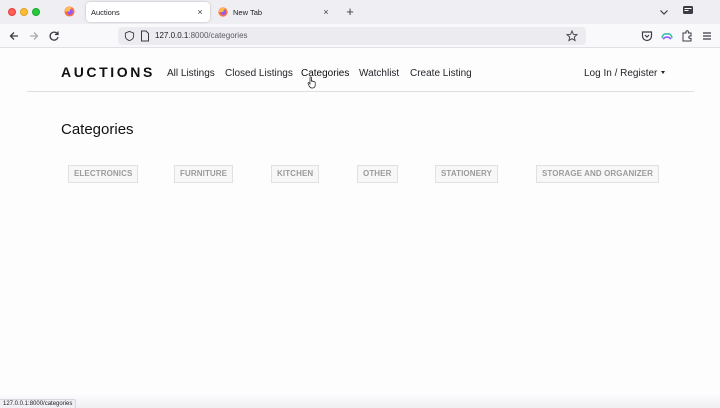  Describe the element at coordinates (352, 36) in the screenshot. I see `url-bar: 127.0.0.1:8000/categories` at that location.